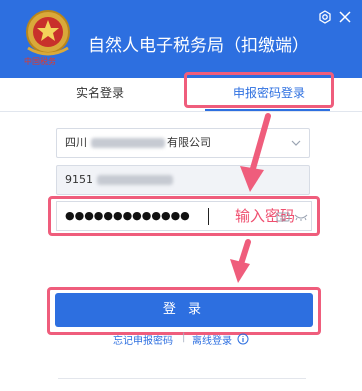  Describe the element at coordinates (76, 142) in the screenshot. I see `company-prefix: 四川` at that location.